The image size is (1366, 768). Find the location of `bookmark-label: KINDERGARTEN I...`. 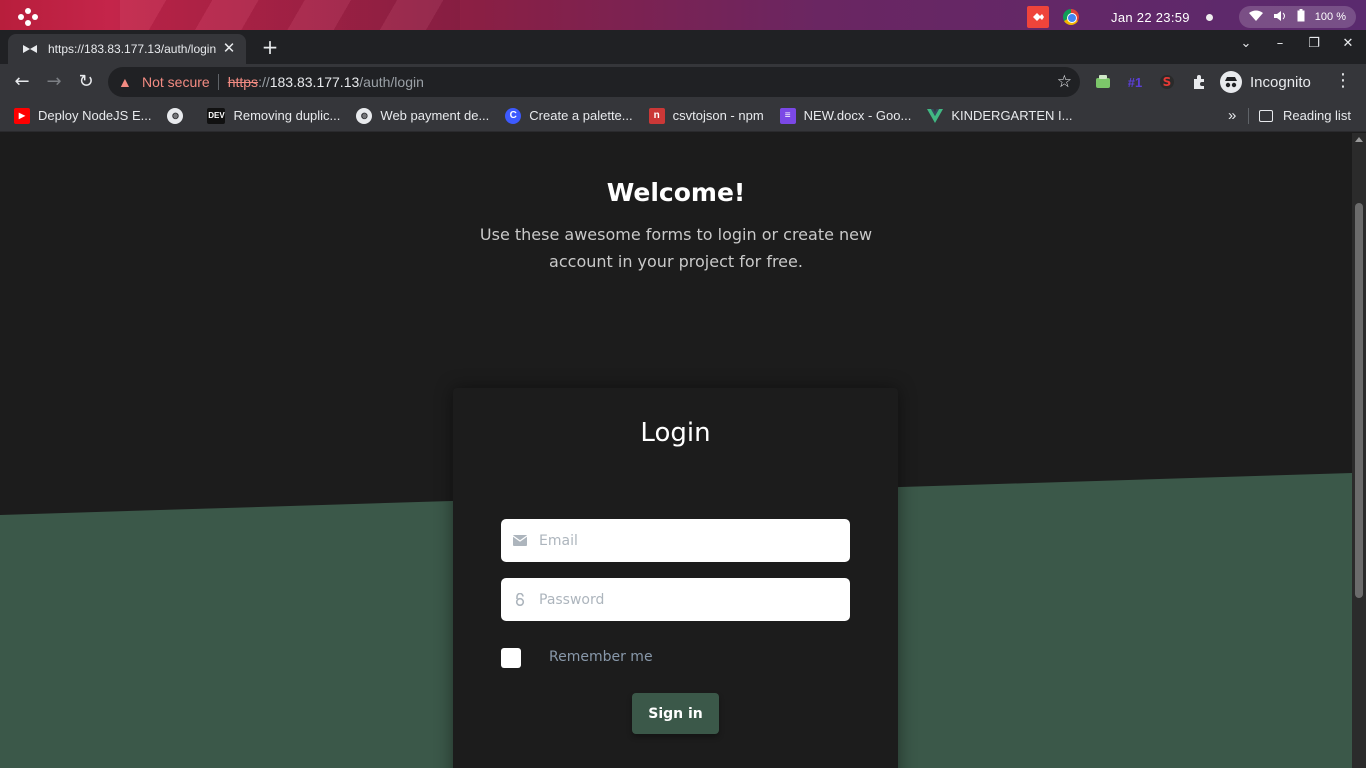

bookmark-label: KINDERGARTEN I... is located at coordinates (1012, 115).